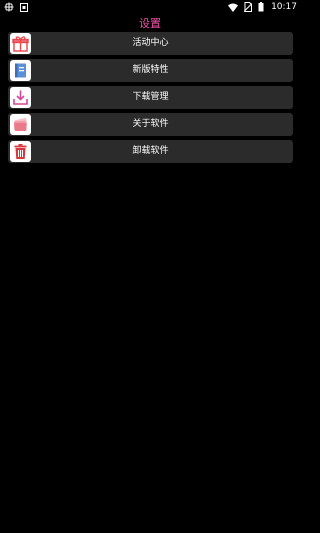  I want to click on battery-icon, so click(261, 7).